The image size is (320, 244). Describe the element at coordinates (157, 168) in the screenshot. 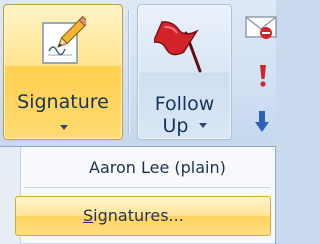

I see `menu-item-aaron-lee-plain: Aaron Lee (plain)` at that location.